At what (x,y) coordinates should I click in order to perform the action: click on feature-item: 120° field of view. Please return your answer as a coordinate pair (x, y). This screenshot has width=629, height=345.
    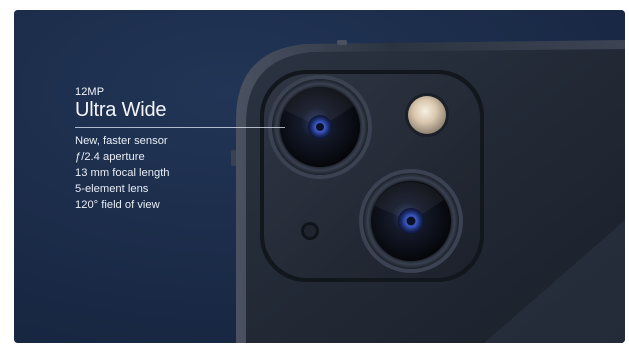
    Looking at the image, I should click on (117, 205).